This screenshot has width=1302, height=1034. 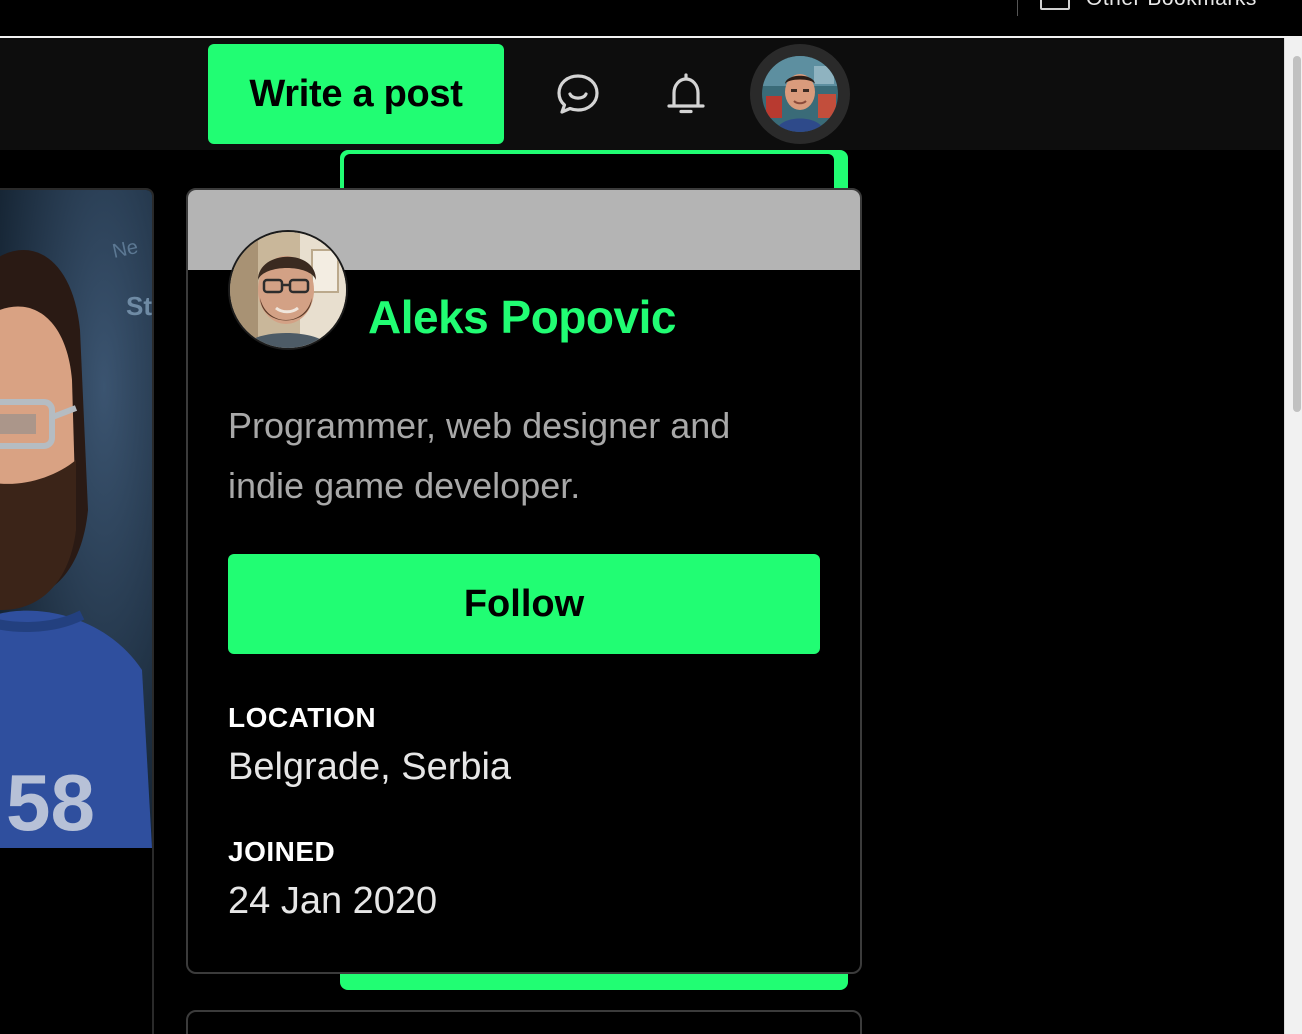 I want to click on folder-icon, so click(x=1055, y=5).